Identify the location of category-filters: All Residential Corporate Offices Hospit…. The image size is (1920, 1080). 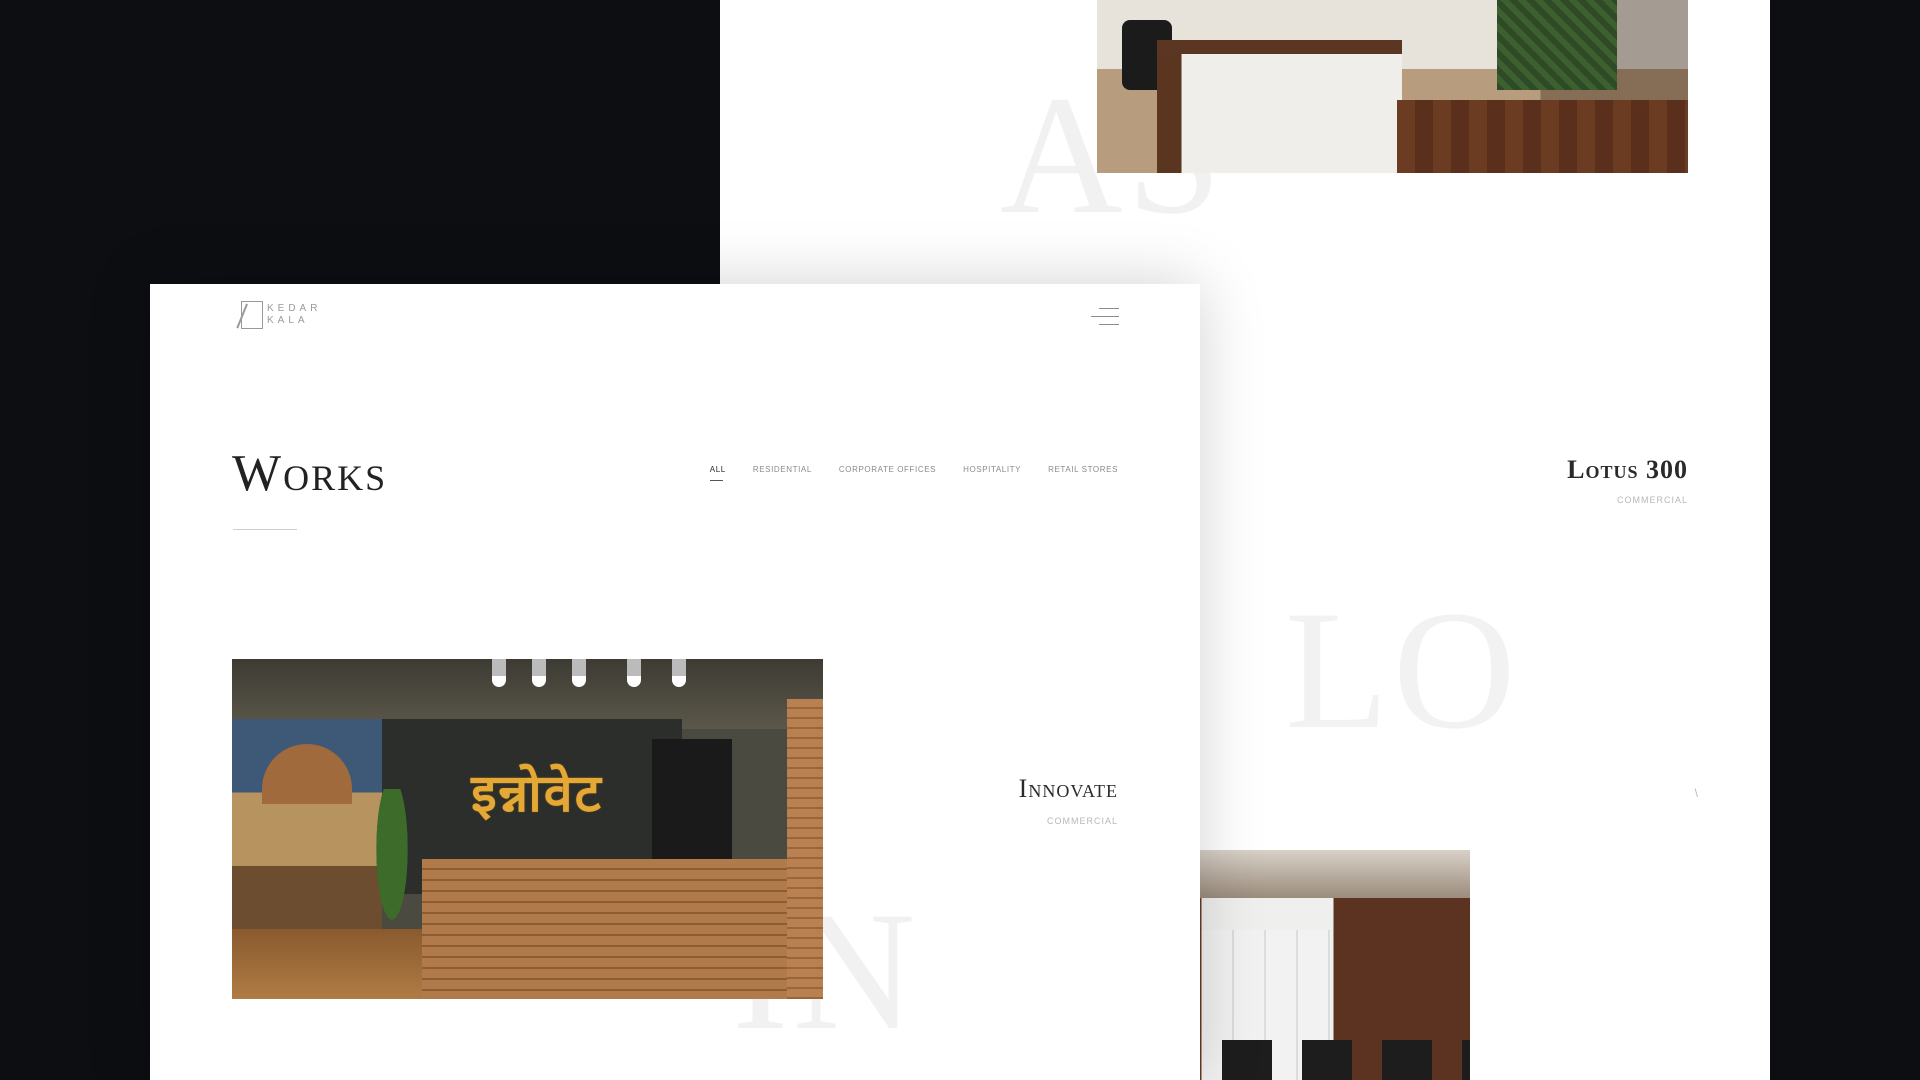
(913, 473).